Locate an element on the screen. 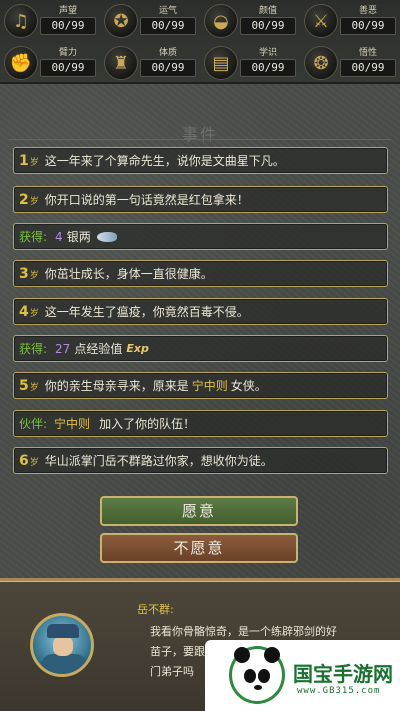 The image size is (400, 711). stat-luck: ✪ 运气 00/99 is located at coordinates (150, 21).